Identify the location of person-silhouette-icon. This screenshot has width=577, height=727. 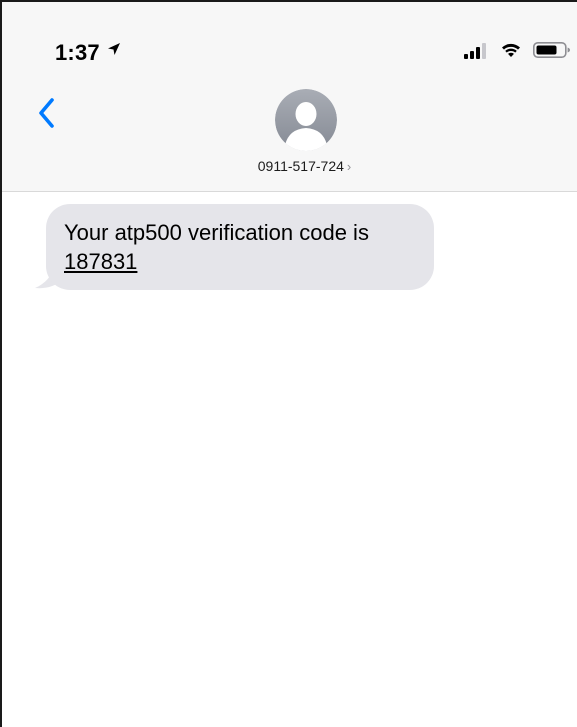
(306, 120).